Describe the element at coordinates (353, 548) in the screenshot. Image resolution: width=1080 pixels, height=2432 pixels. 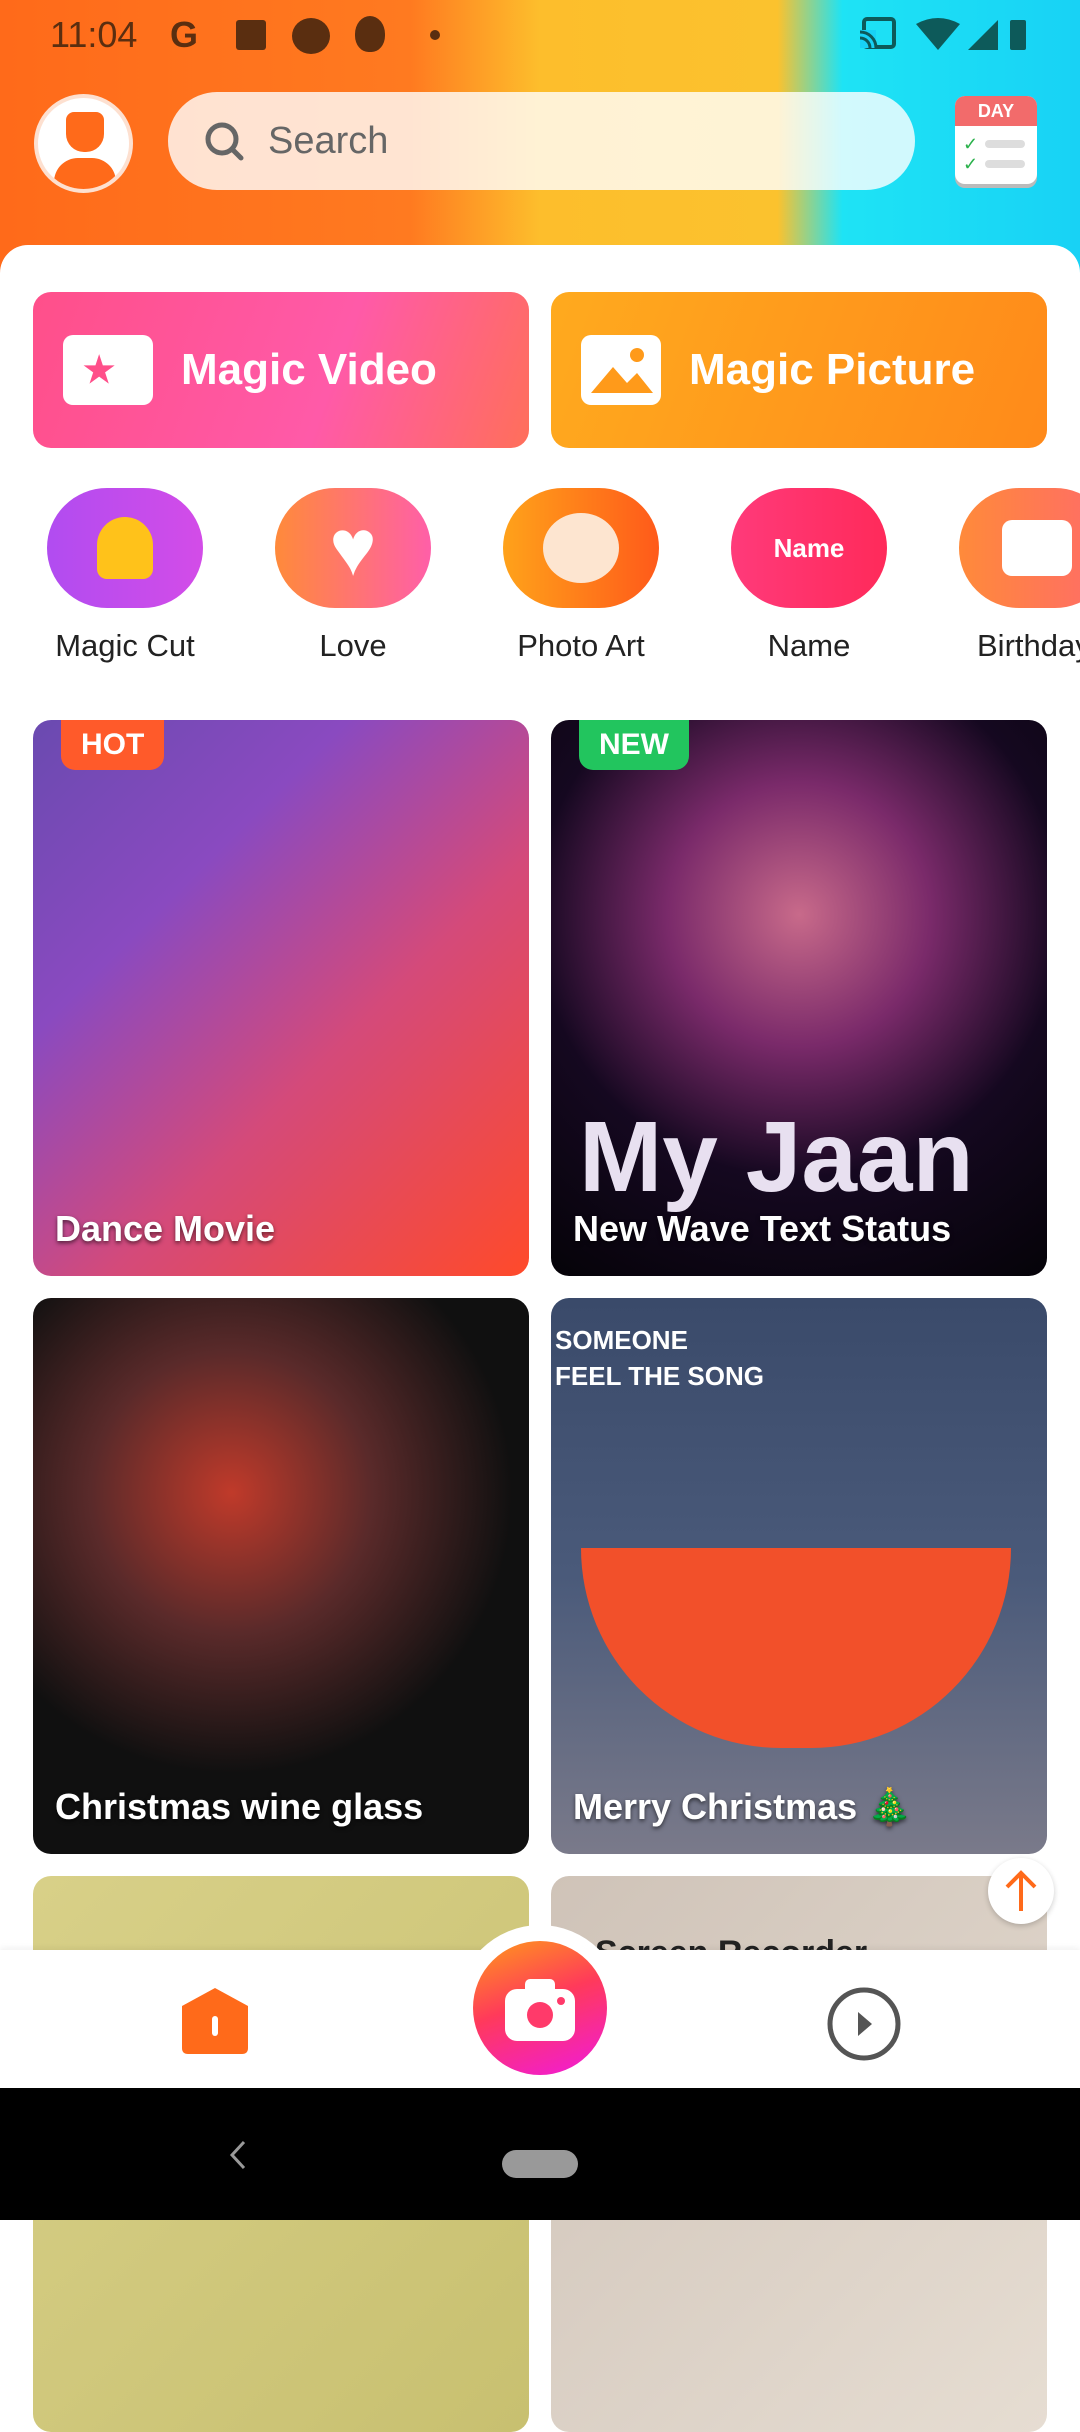
I see `heart-icon: ♥` at that location.